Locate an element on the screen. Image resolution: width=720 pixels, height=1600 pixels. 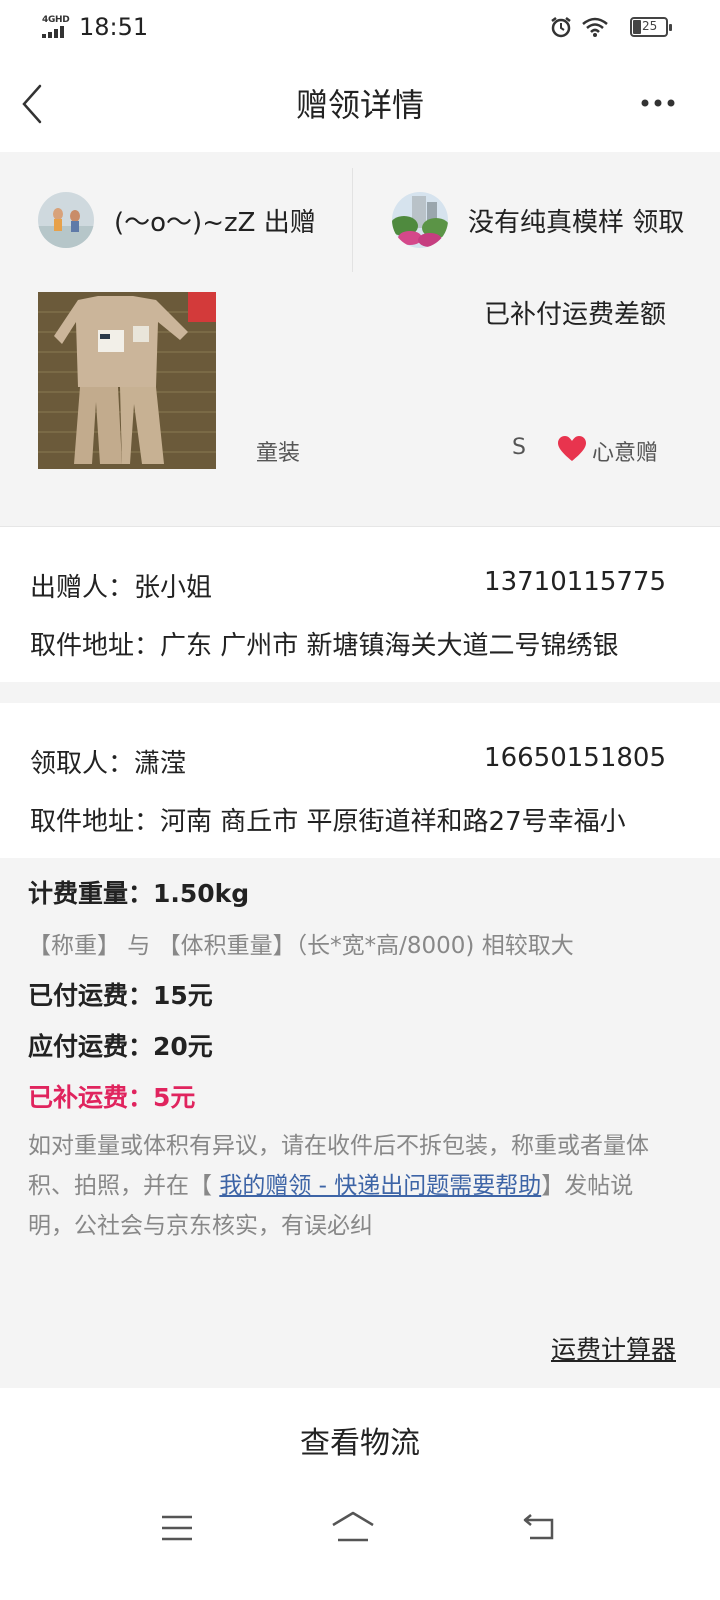
giver-phone: 13710115775 is located at coordinates (575, 582).